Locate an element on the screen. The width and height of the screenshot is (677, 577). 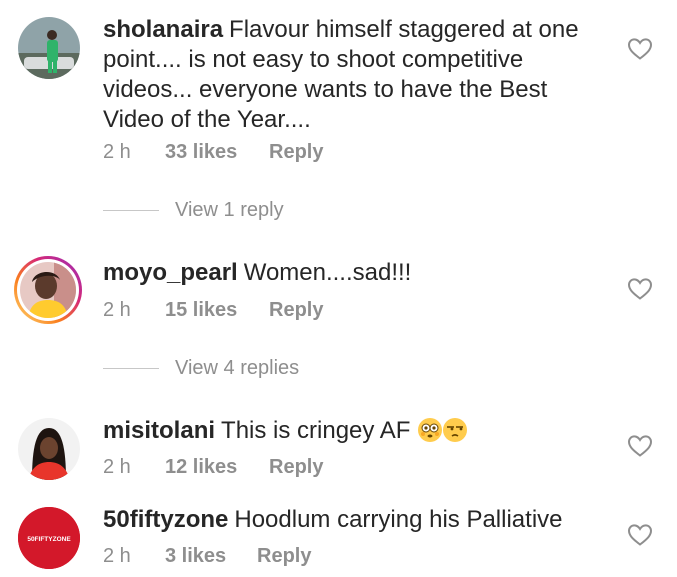
view-replies-label: View 1 reply is located at coordinates (229, 210).